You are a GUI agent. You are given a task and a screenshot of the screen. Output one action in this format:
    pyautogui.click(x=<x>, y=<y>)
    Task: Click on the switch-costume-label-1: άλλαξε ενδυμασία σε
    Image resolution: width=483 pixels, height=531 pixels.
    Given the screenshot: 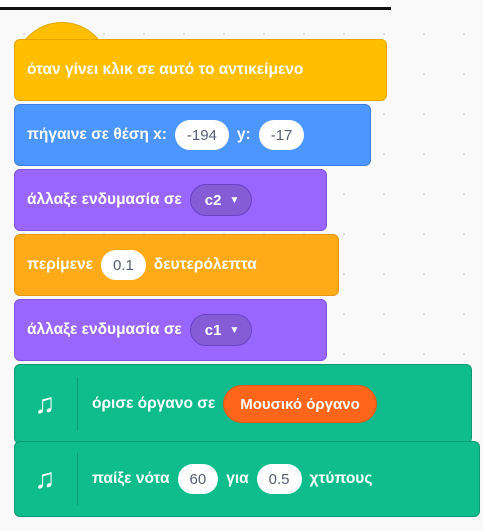 What is the action you would take?
    pyautogui.click(x=104, y=199)
    